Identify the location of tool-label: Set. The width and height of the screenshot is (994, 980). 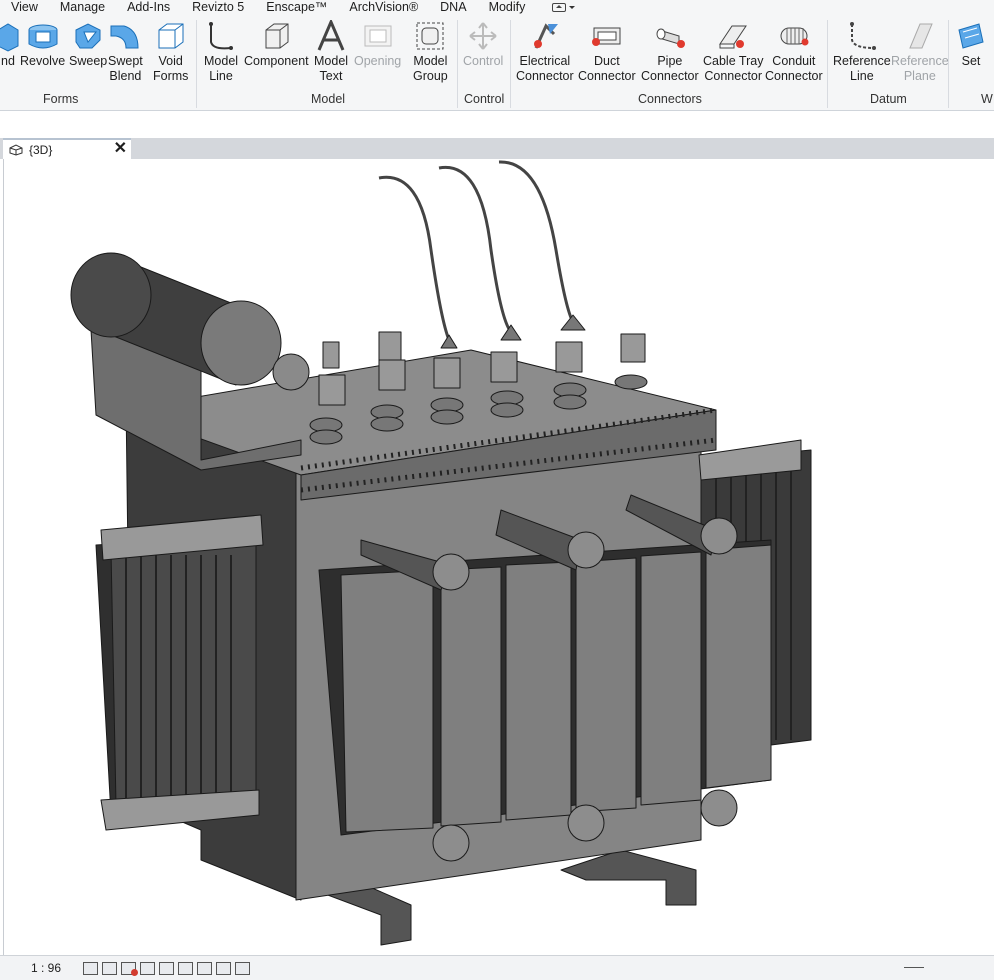
(971, 61).